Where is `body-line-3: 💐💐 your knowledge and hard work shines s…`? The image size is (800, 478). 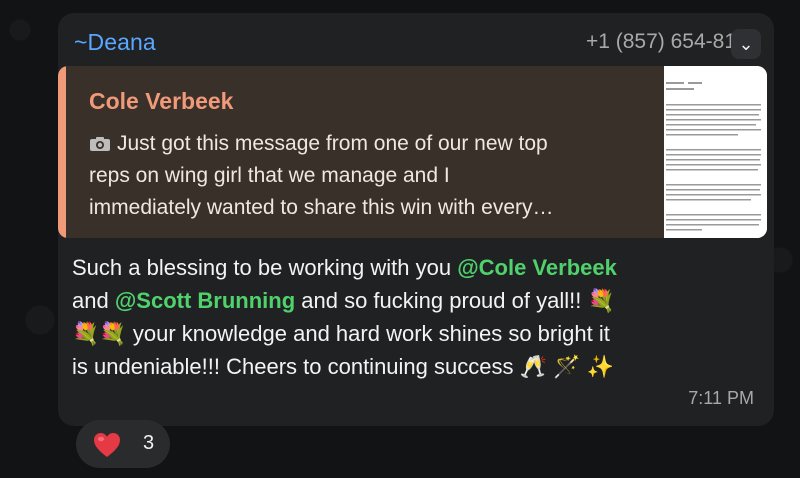 body-line-3: 💐💐 your knowledge and hard work shines s… is located at coordinates (341, 333).